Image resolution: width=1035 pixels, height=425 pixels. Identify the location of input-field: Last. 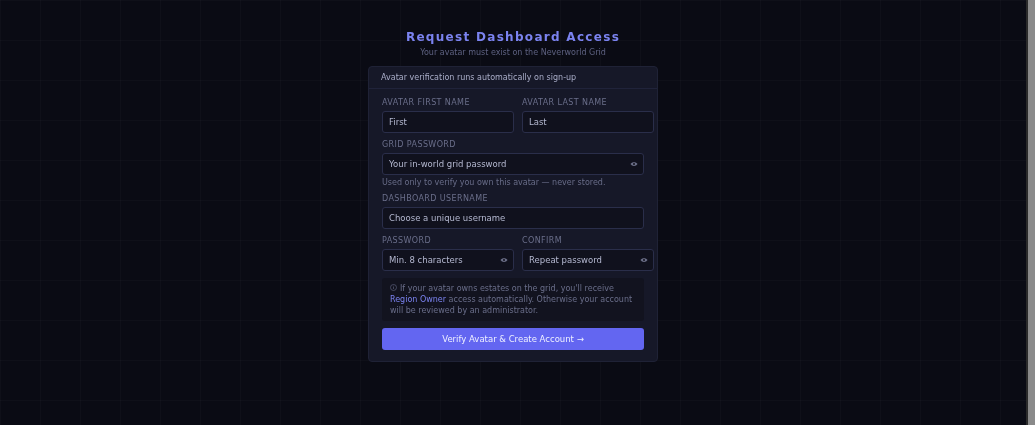
(588, 122).